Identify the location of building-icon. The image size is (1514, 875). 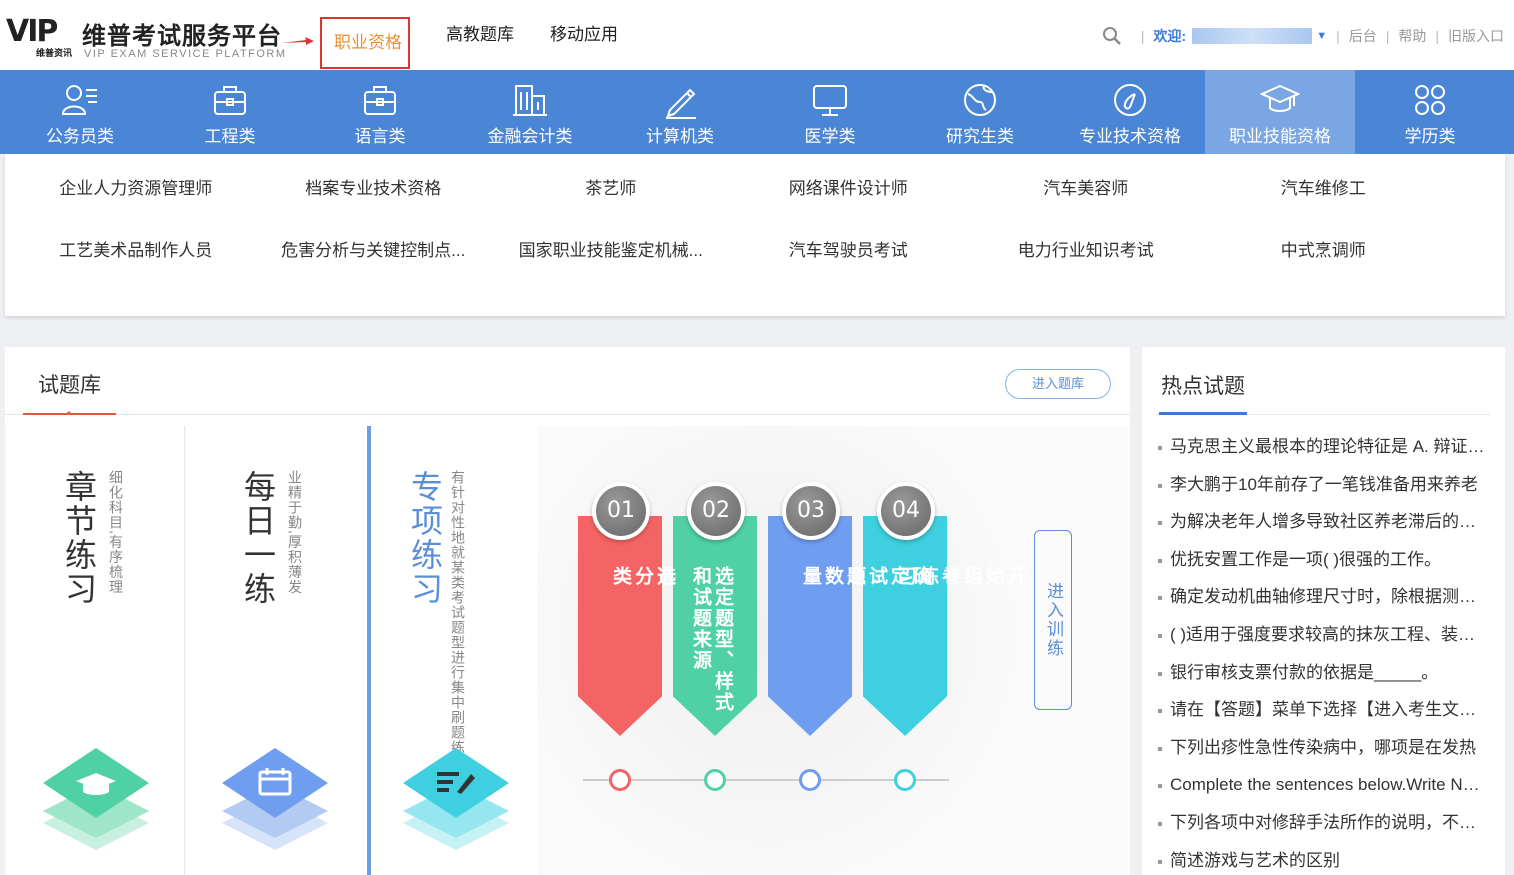
(530, 100).